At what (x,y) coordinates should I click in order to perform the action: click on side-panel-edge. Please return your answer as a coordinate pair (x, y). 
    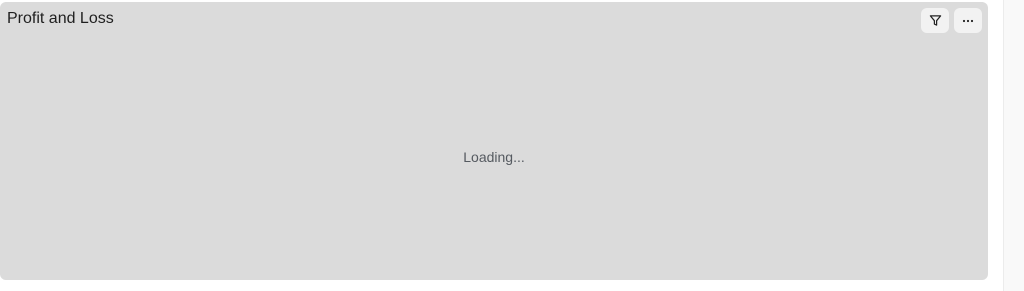
    Looking at the image, I should click on (1013, 145).